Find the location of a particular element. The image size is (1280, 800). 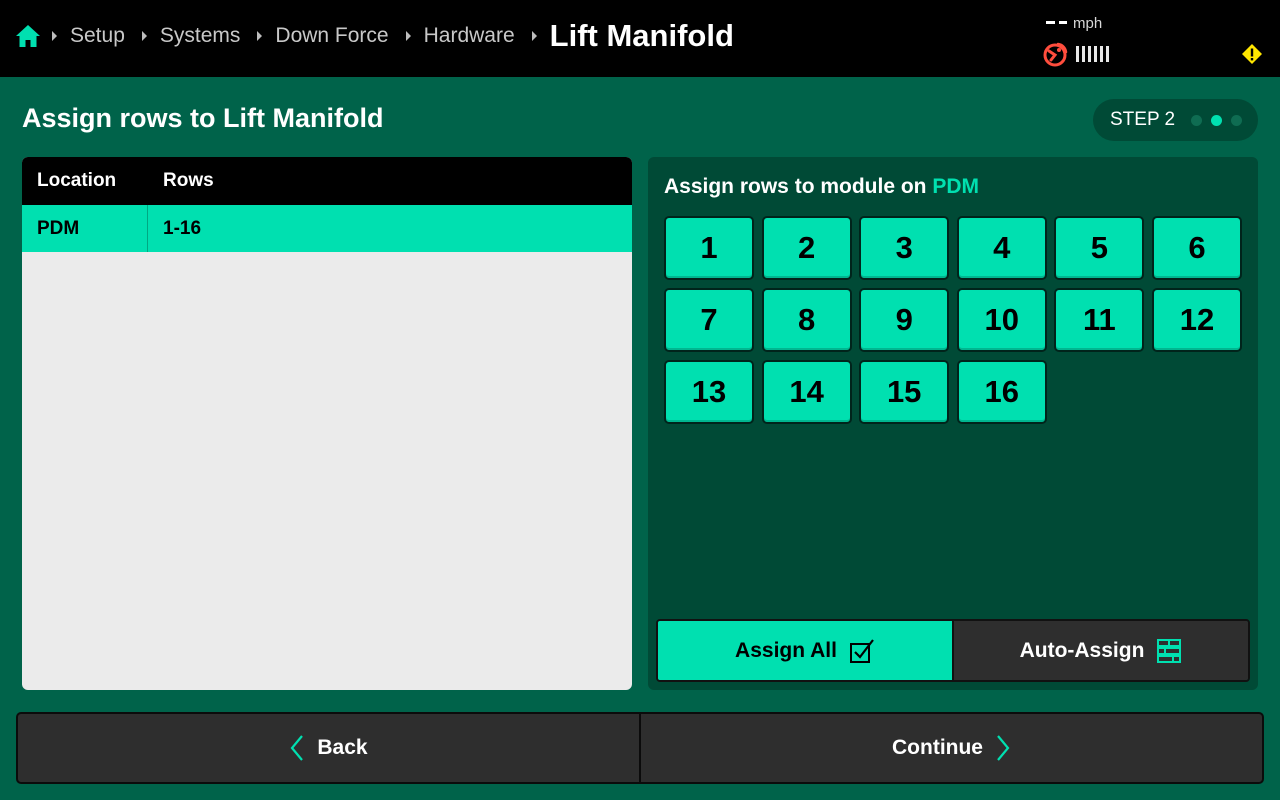

auto-assign-button: Auto-Assign is located at coordinates (1101, 650).